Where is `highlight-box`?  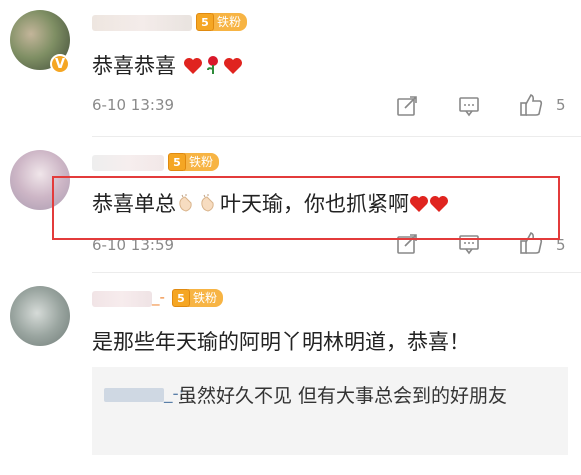 highlight-box is located at coordinates (306, 208).